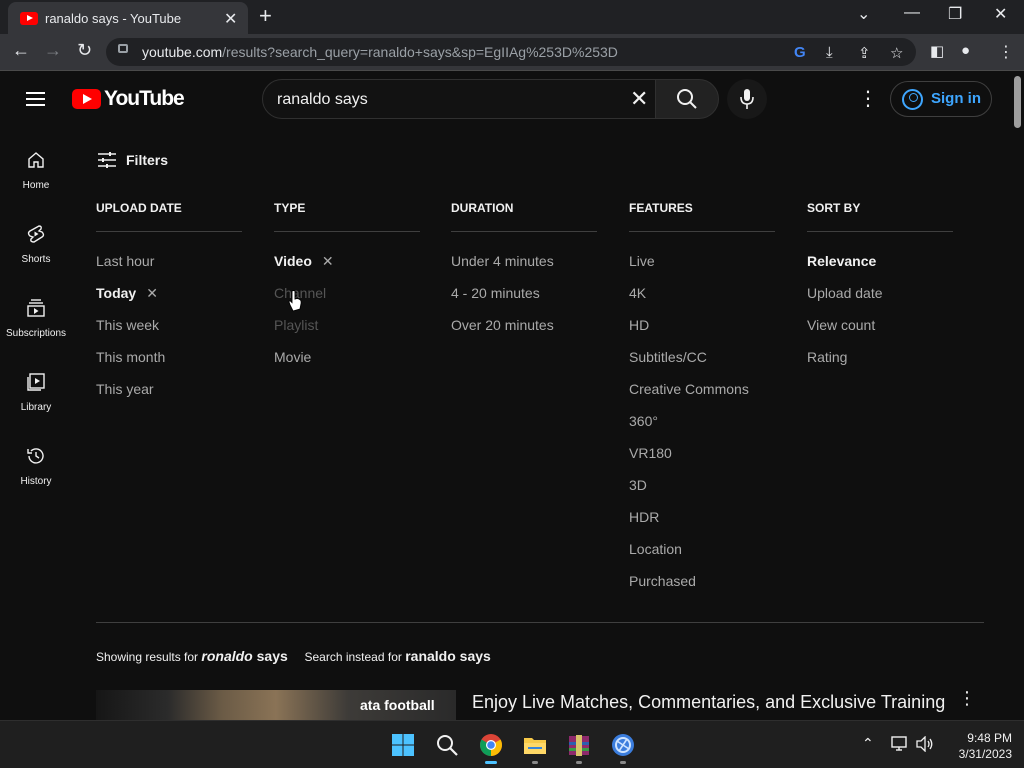  Describe the element at coordinates (941, 99) in the screenshot. I see `sign-in-button: Sign in` at that location.